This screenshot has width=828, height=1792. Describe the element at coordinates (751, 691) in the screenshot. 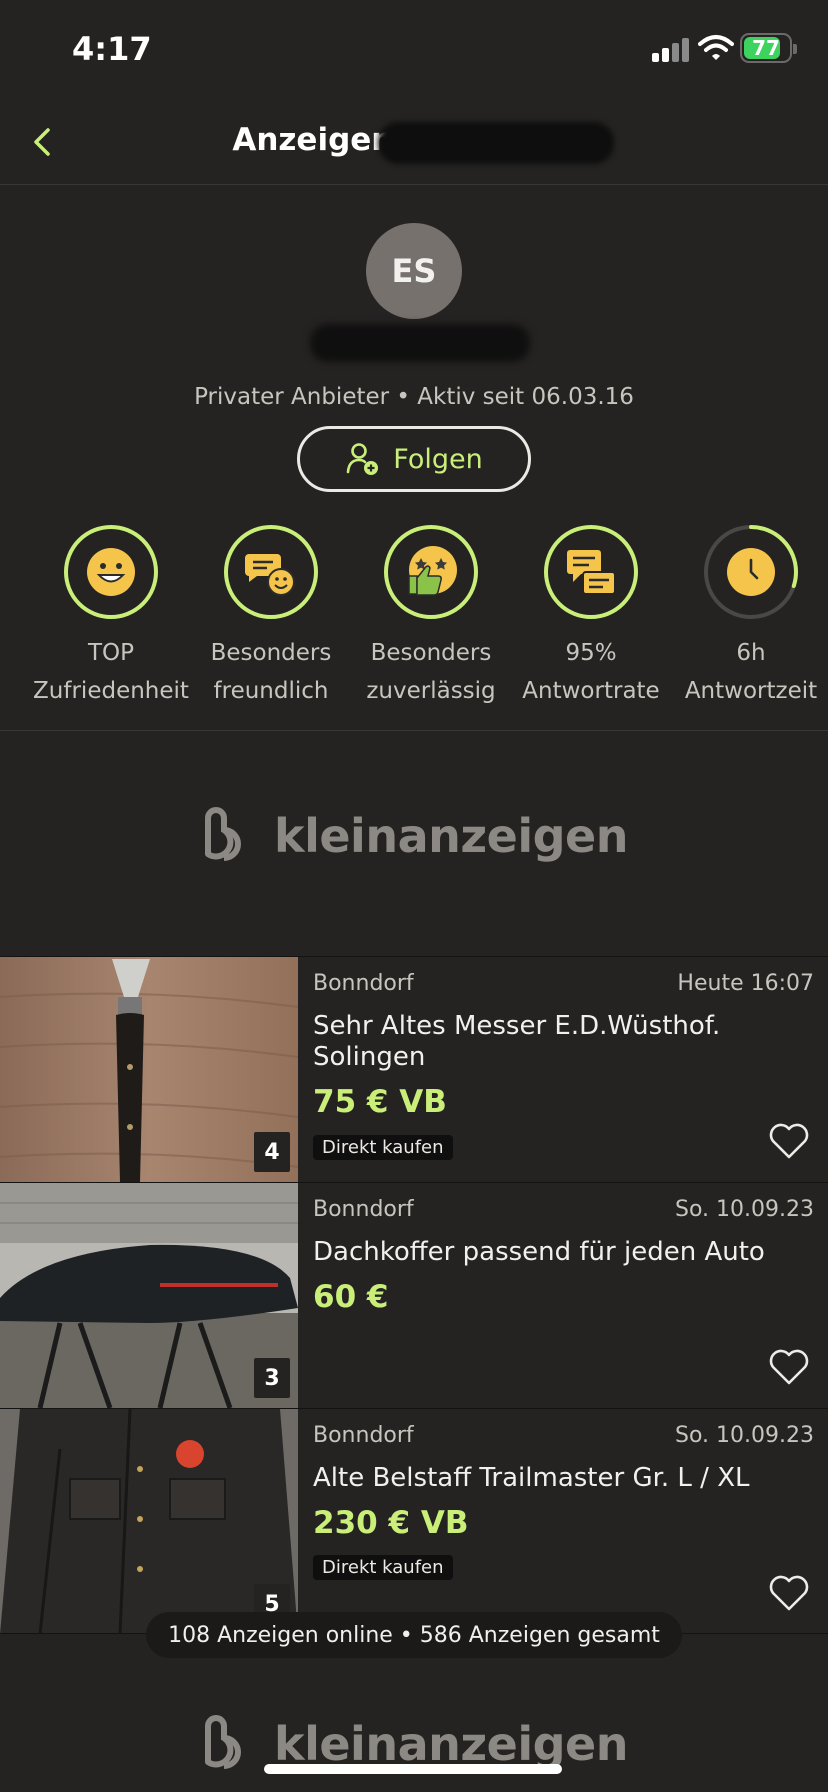

I see `badge-label-2: Antwortzeit` at that location.